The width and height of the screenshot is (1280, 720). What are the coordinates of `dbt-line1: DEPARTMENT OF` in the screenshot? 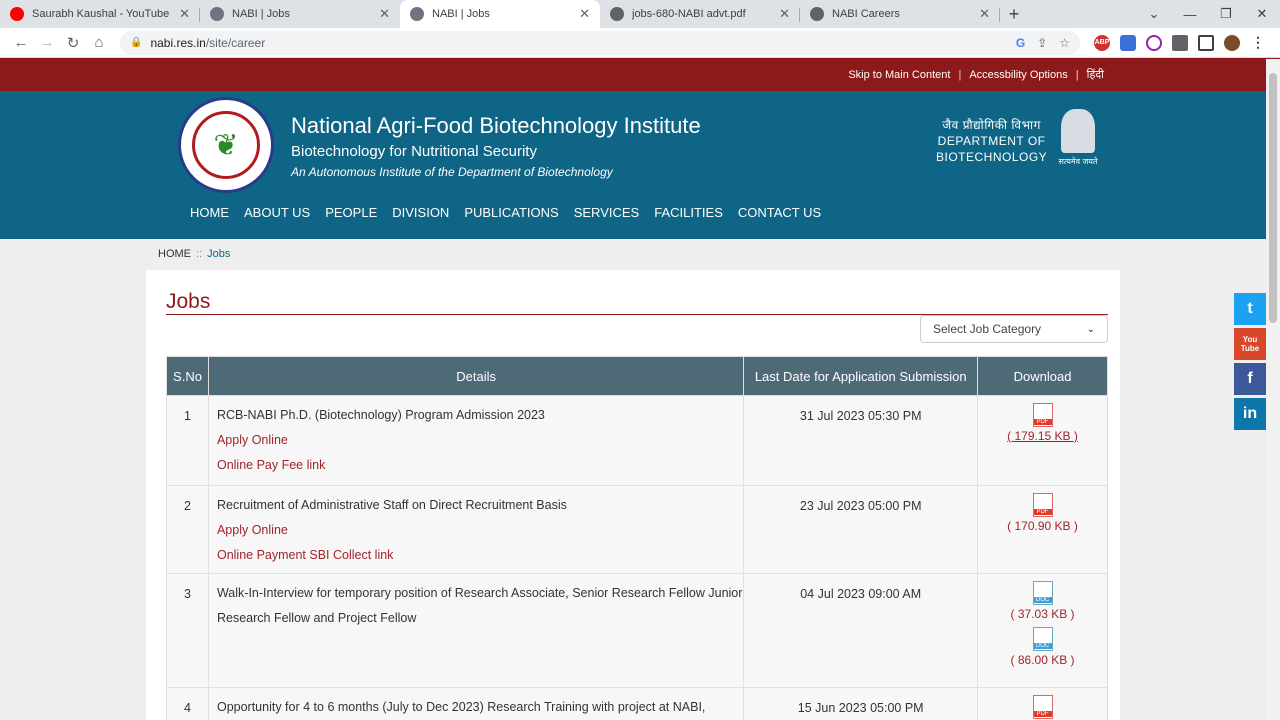 It's located at (991, 141).